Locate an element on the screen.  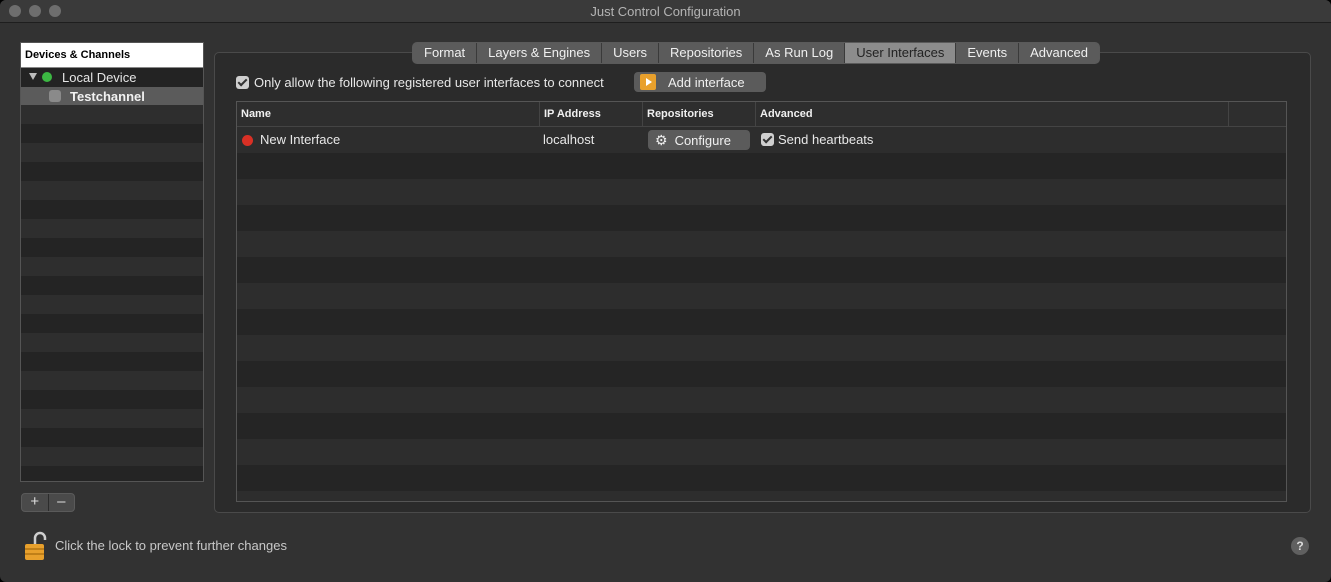
tab-events: Events is located at coordinates (988, 53).